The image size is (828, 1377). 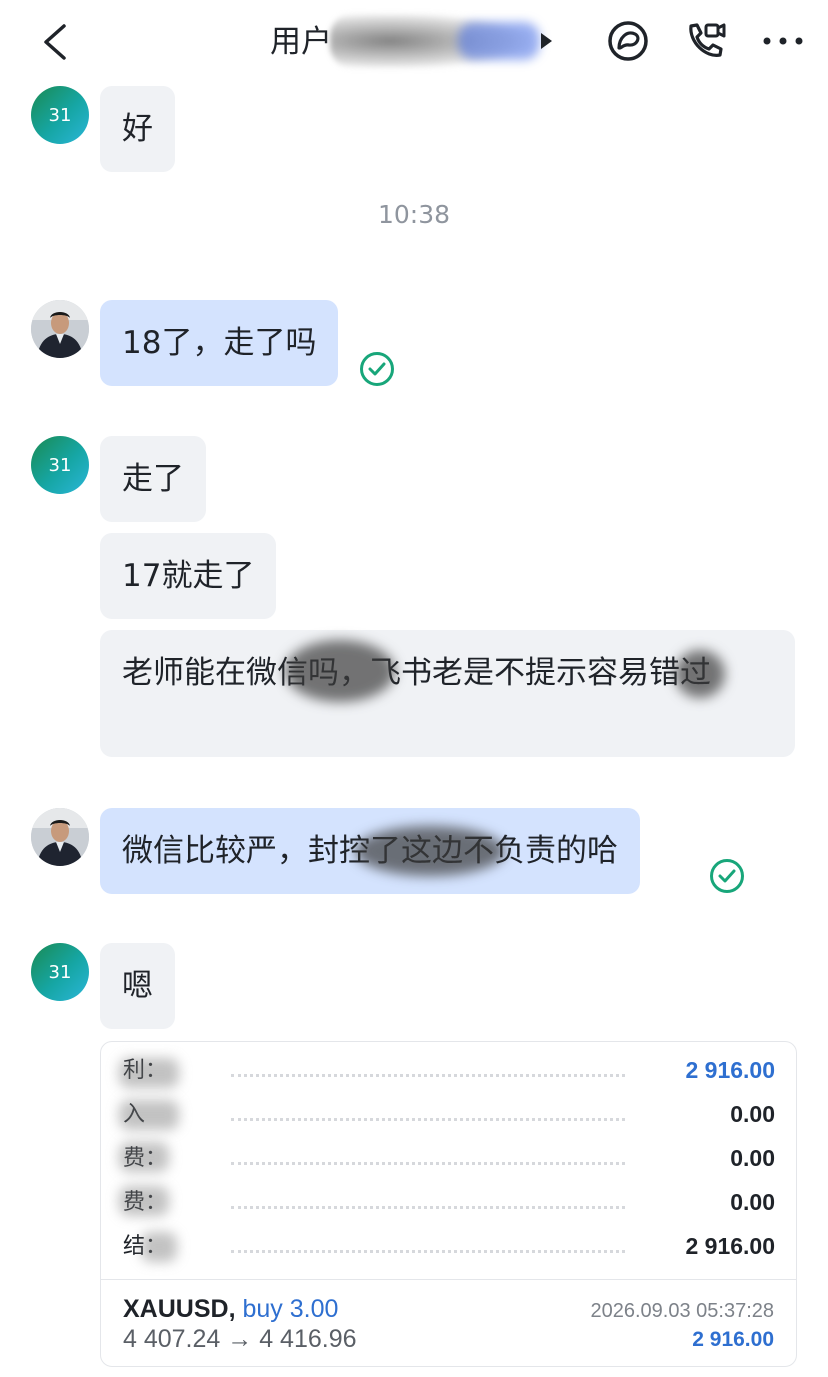 I want to click on trade-profit: 2 916.00, so click(x=733, y=1339).